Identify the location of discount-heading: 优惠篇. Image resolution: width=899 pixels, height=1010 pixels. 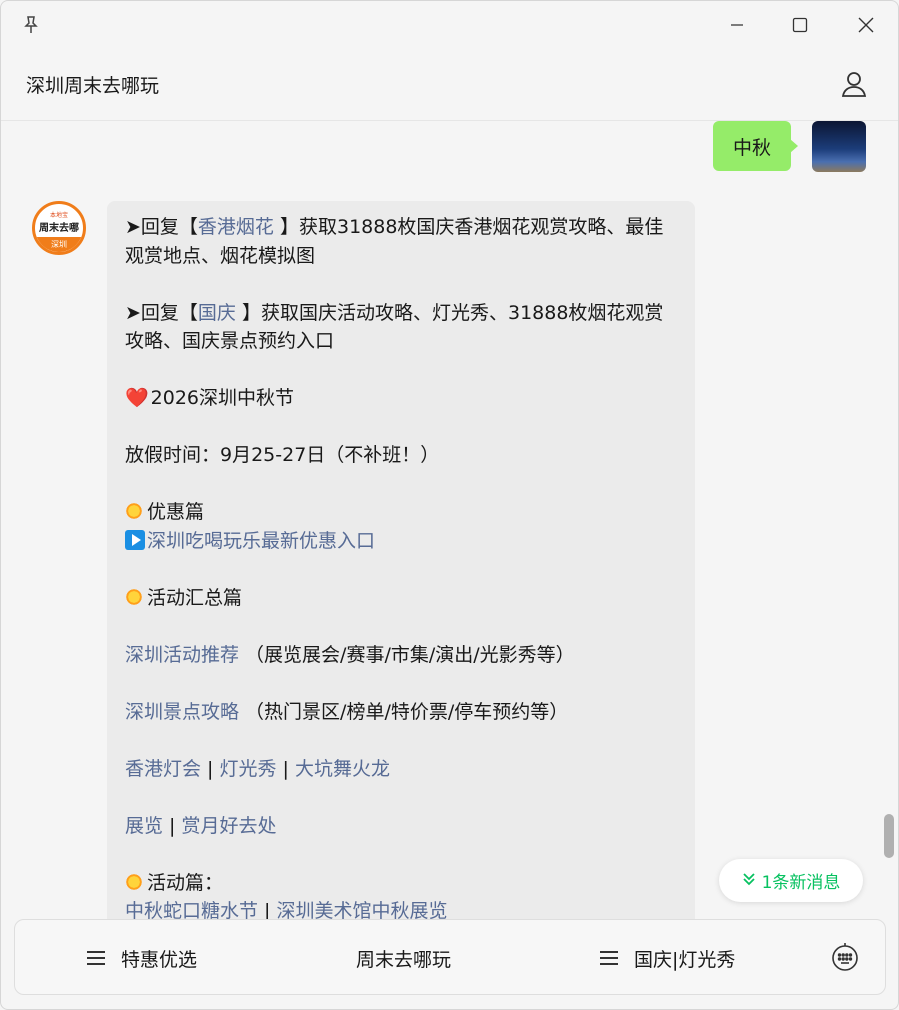
(176, 512).